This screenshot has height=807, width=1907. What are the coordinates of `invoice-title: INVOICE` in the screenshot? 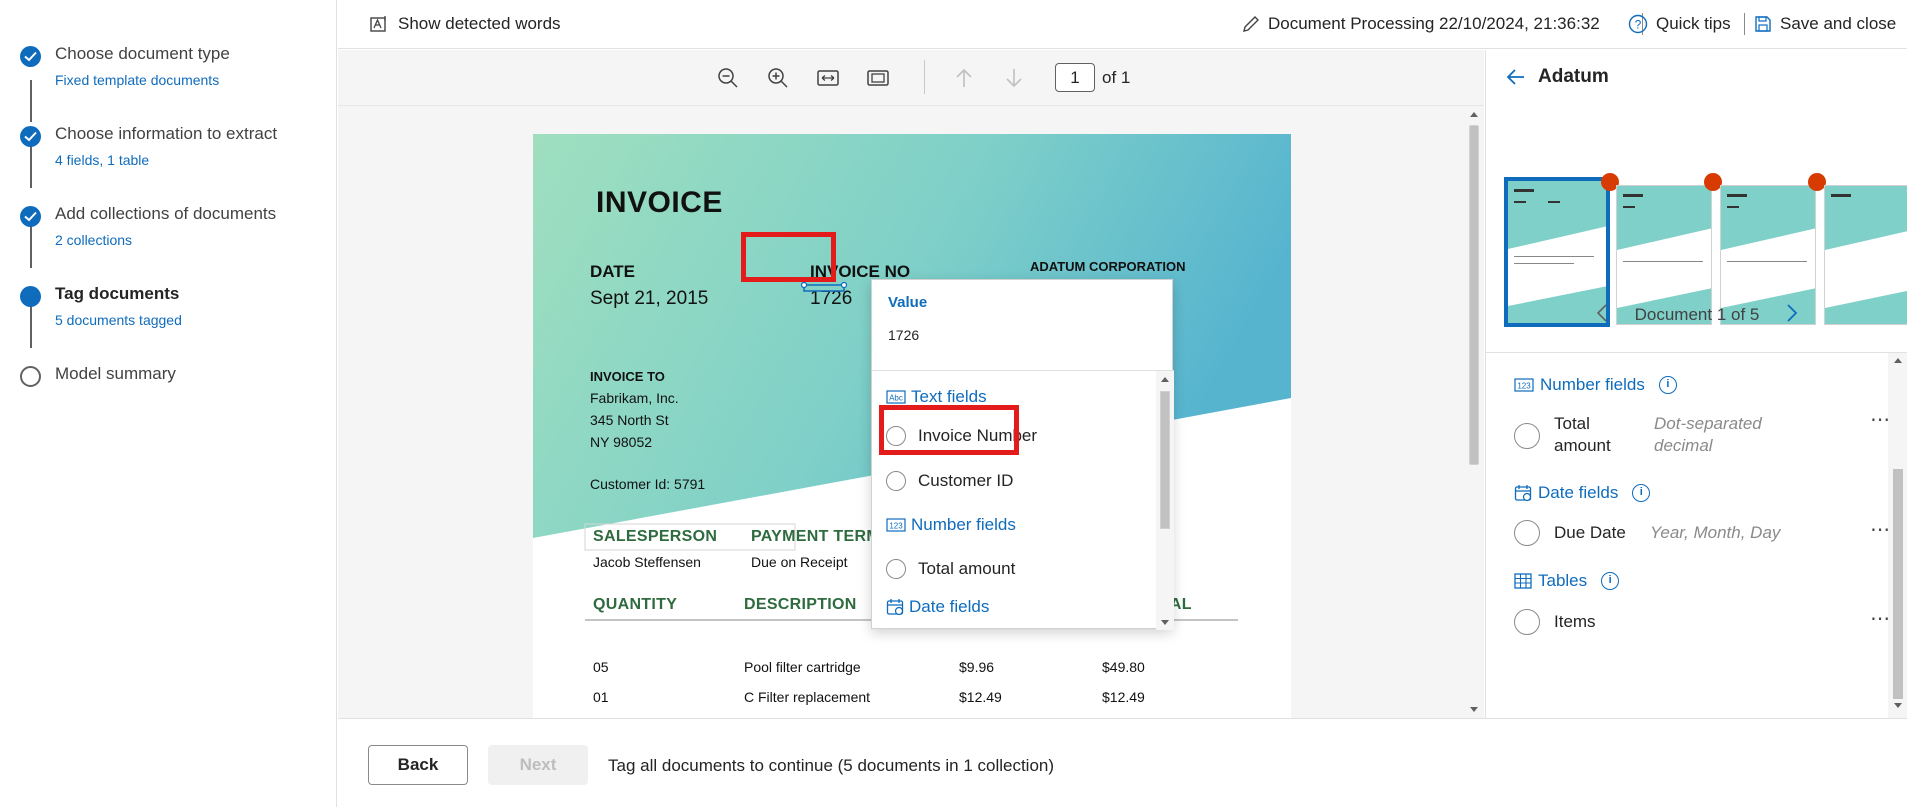 It's located at (659, 202).